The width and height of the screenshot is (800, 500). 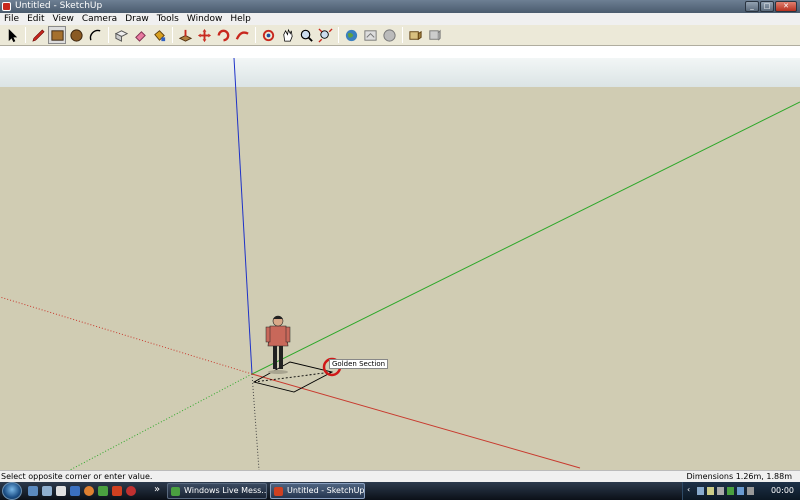 What do you see at coordinates (185, 35) in the screenshot?
I see `push-pull-icon` at bounding box center [185, 35].